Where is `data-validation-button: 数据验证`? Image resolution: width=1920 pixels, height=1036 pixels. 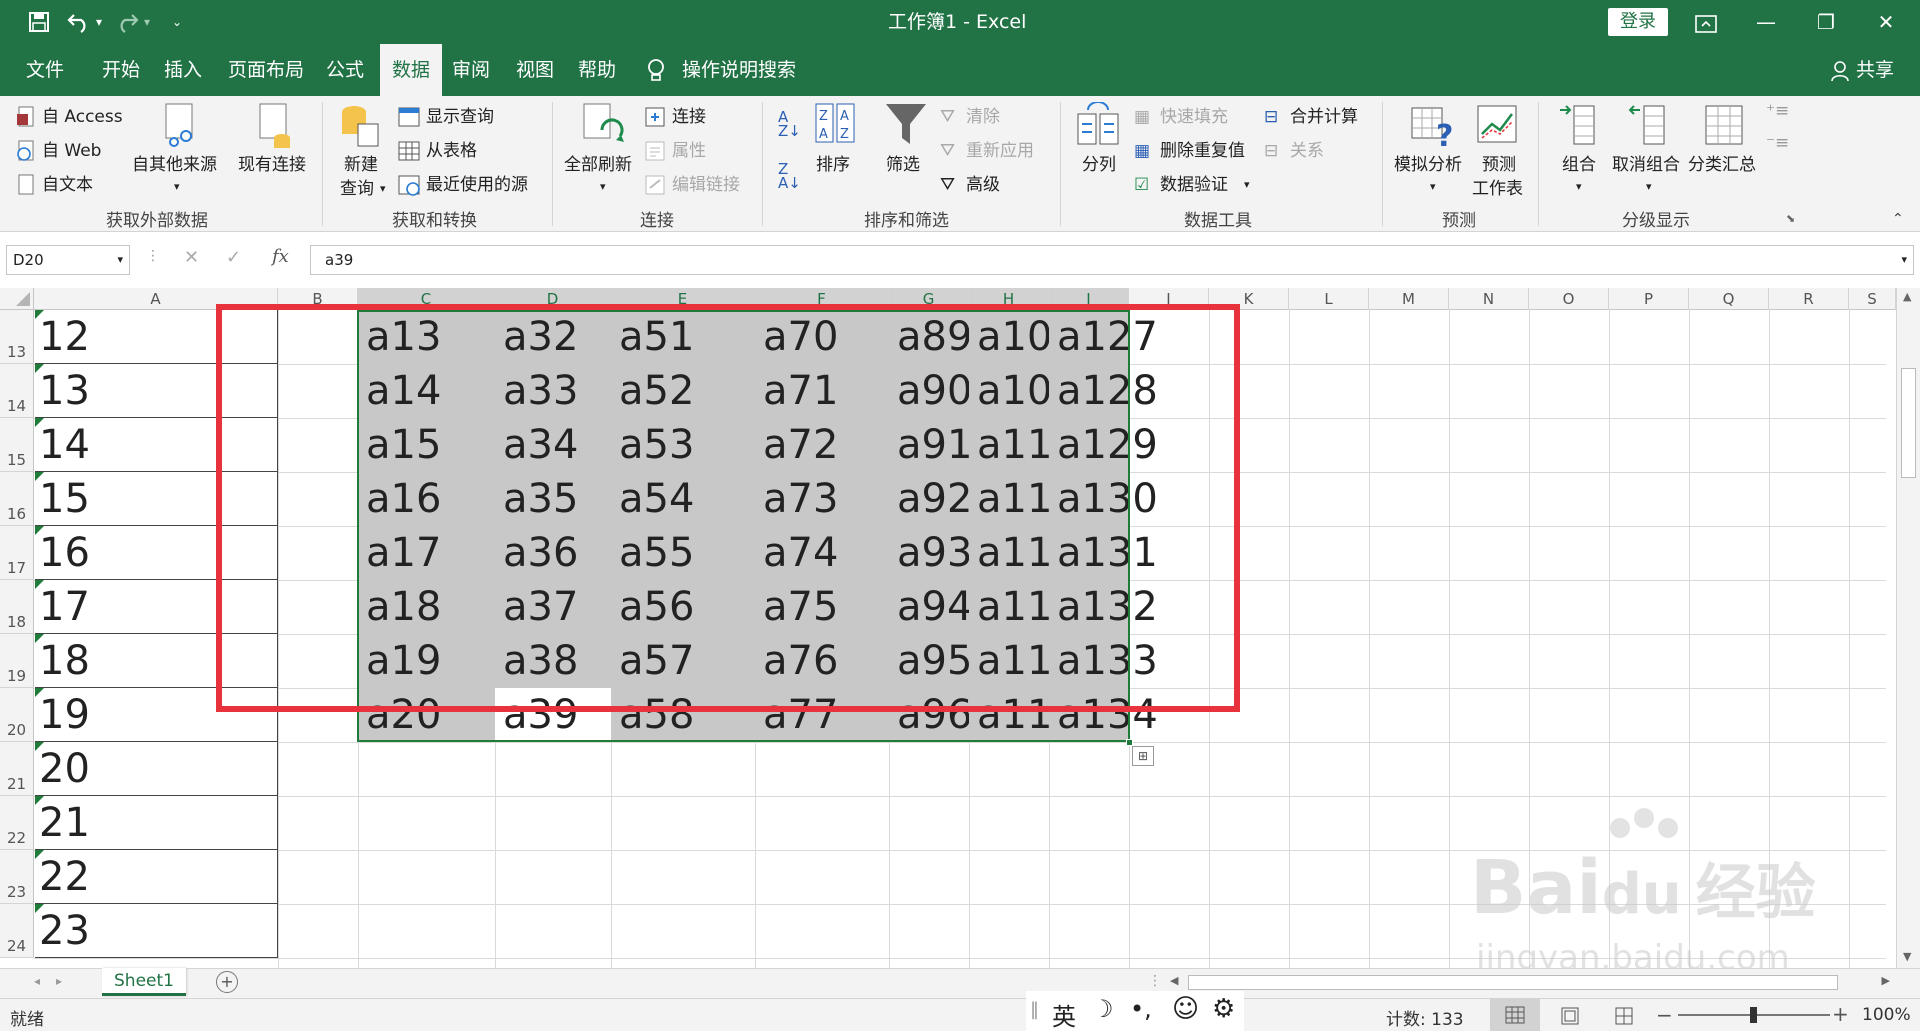 data-validation-button: 数据验证 is located at coordinates (1194, 185).